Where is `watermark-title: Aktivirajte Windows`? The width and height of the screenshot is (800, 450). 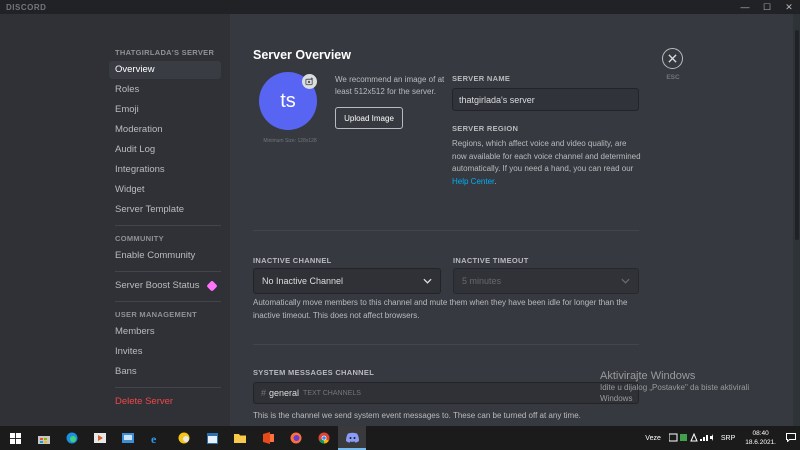 watermark-title: Aktivirajte Windows is located at coordinates (648, 376).